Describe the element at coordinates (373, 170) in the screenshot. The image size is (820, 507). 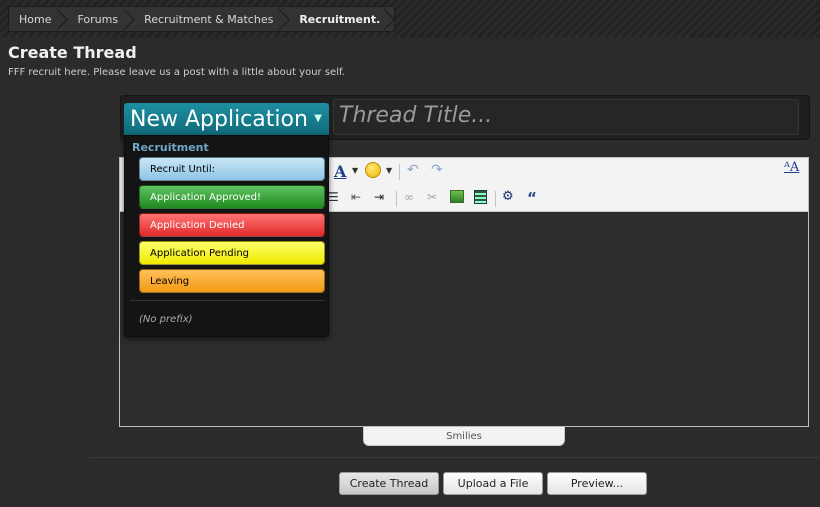
I see `smiley-icon` at that location.